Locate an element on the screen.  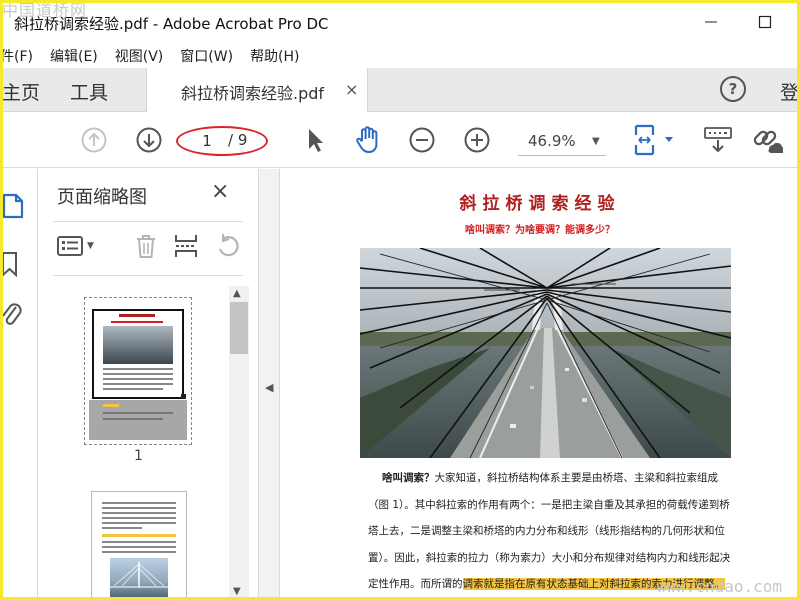
panel-title: 页面缩略图 is located at coordinates (102, 197).